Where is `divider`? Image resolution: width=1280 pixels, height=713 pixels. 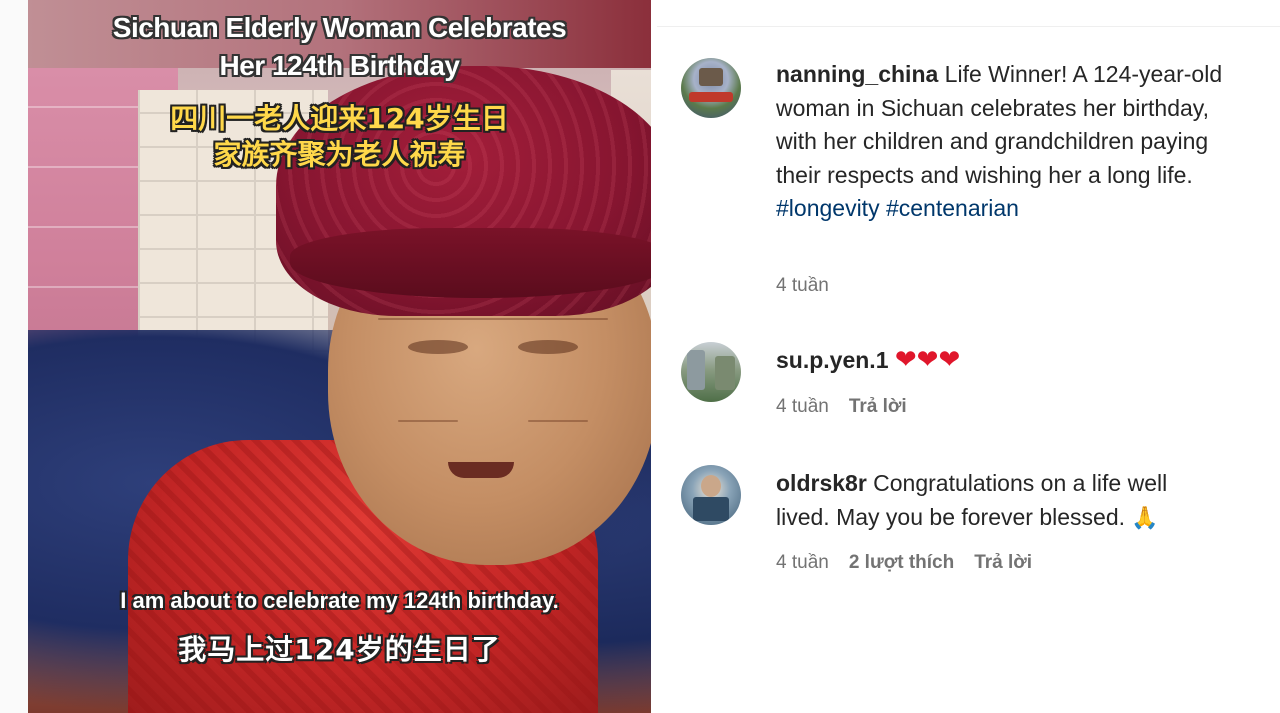
divider is located at coordinates (968, 26).